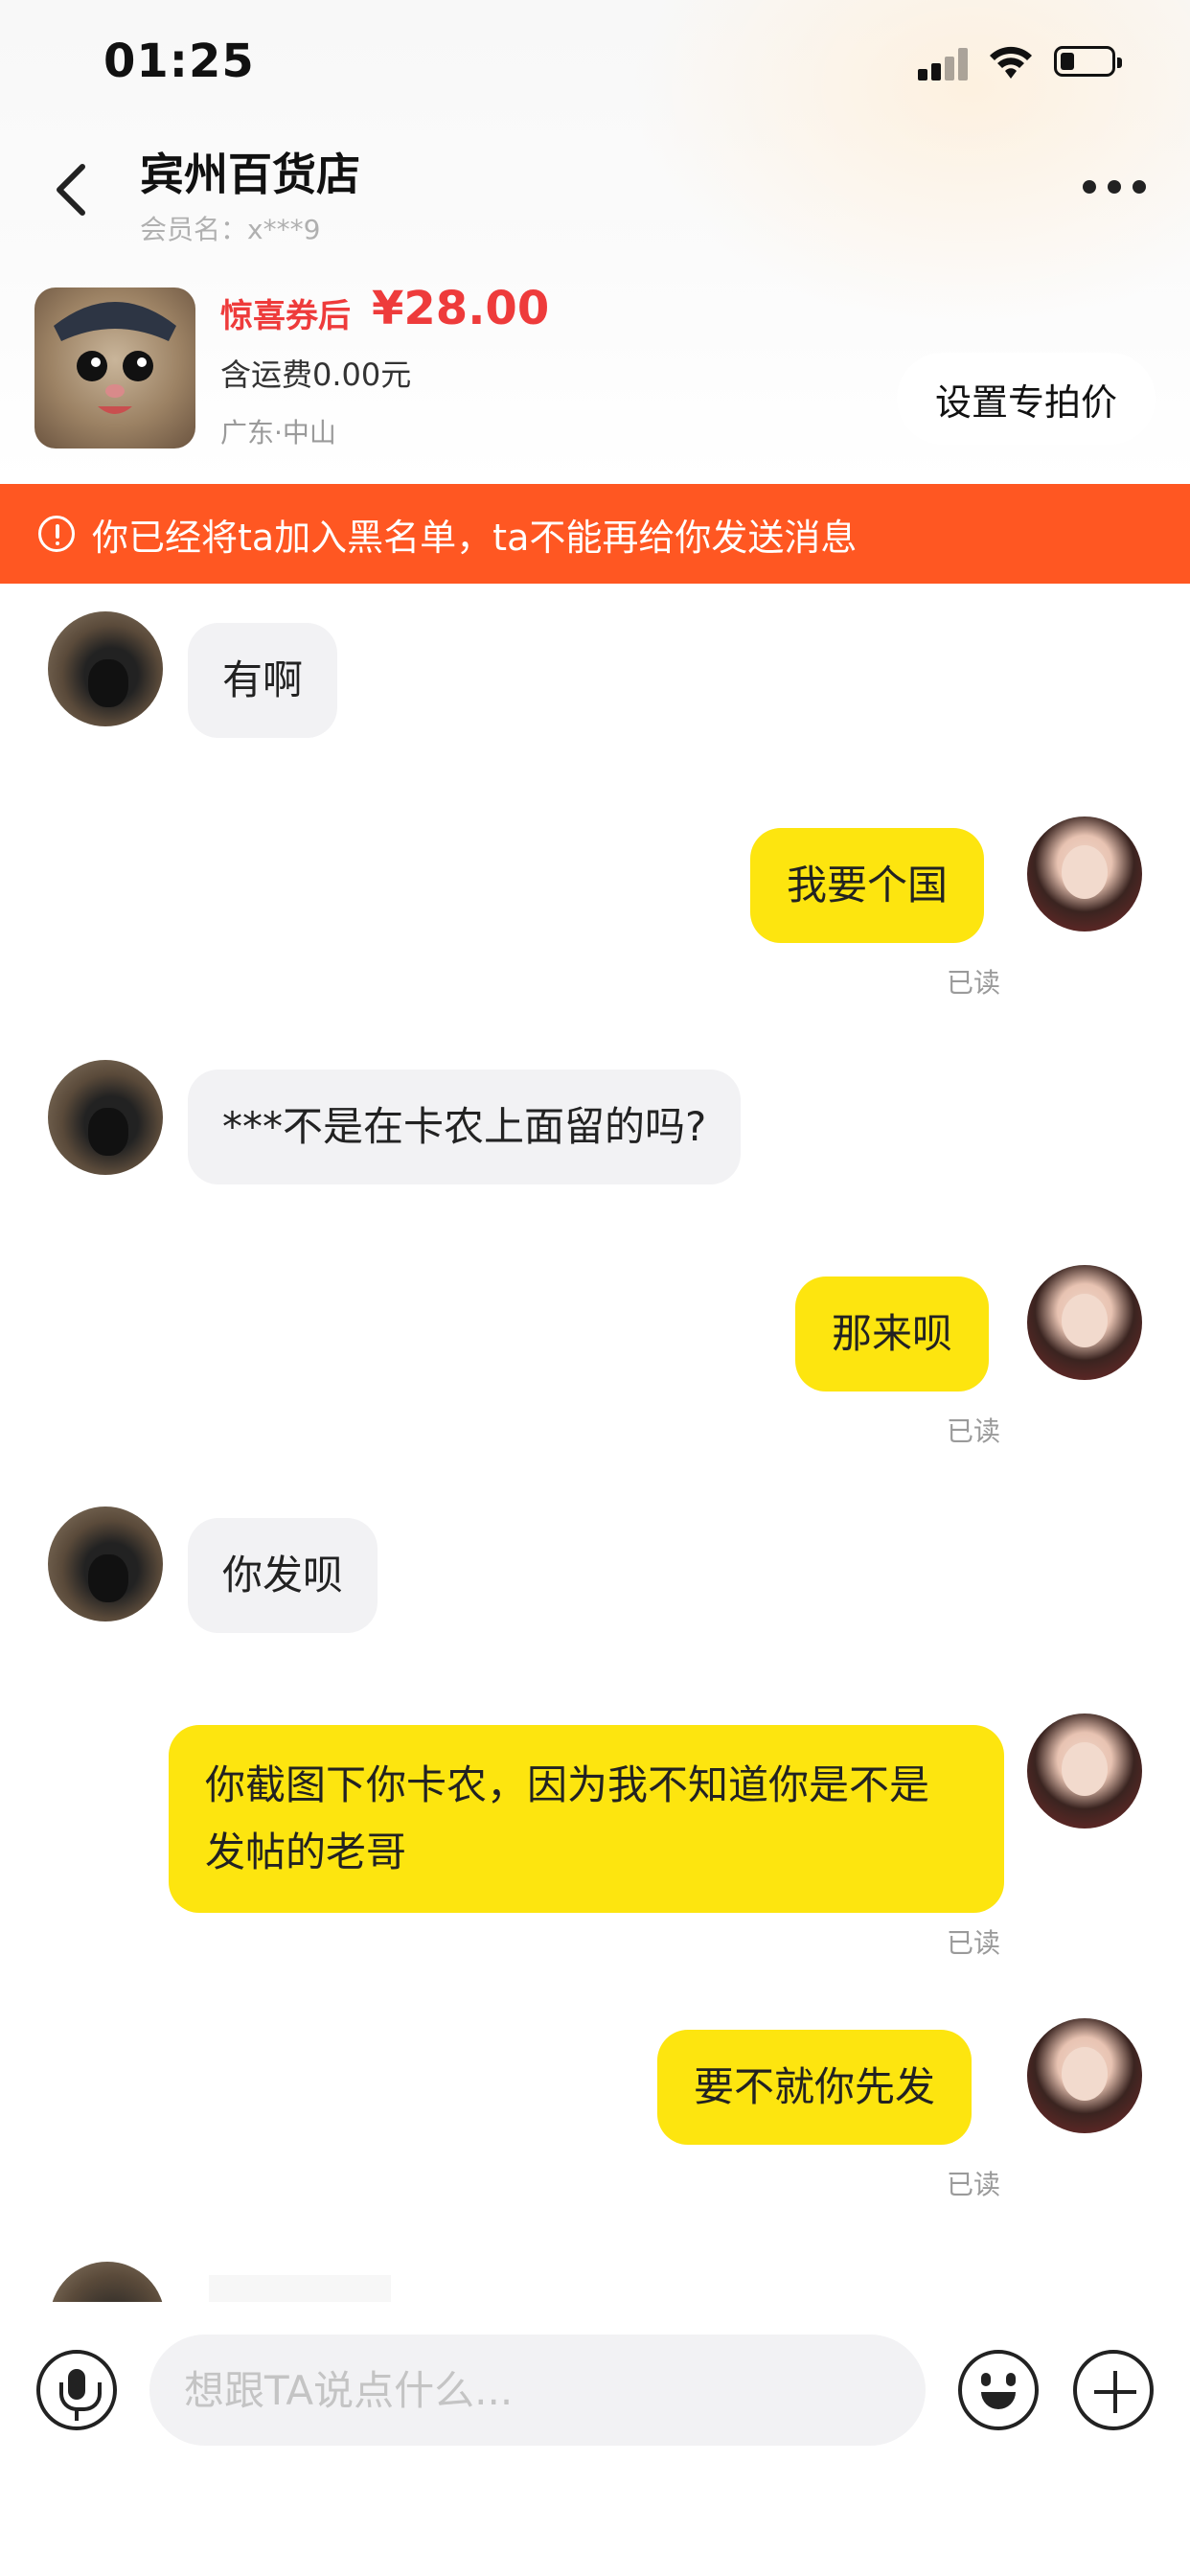 The height and width of the screenshot is (2576, 1190). What do you see at coordinates (316, 374) in the screenshot?
I see `shipping-info: 含运费0.00元` at bounding box center [316, 374].